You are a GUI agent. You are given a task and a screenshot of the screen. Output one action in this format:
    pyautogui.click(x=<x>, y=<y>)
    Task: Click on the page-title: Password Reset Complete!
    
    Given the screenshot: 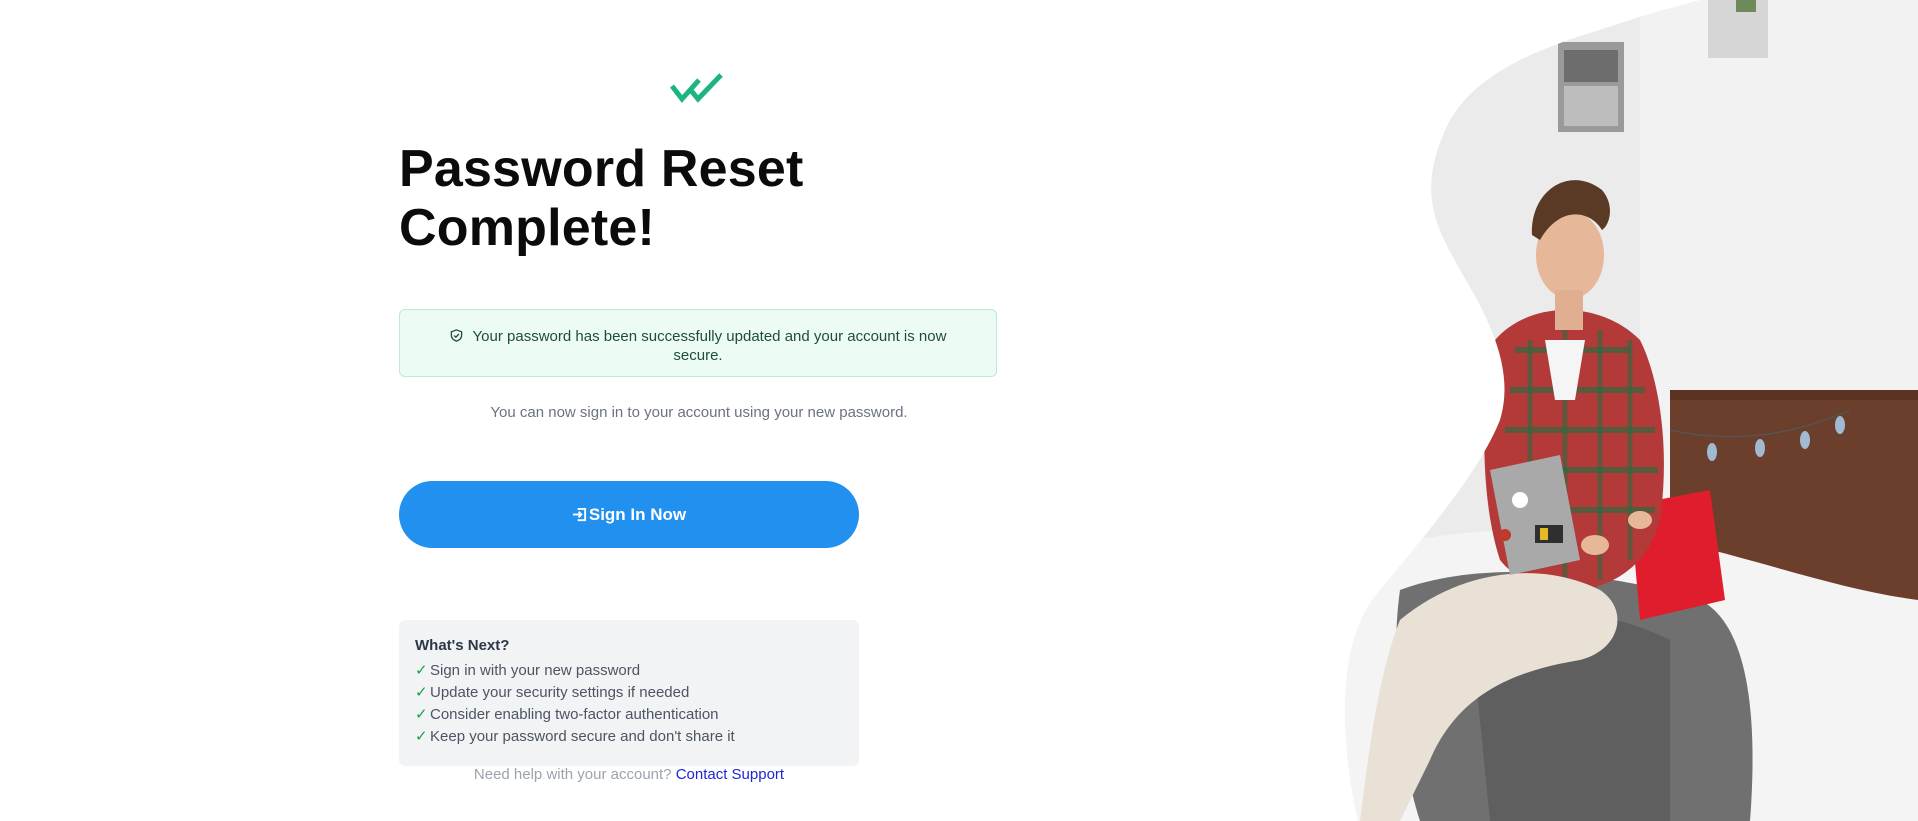 What is the action you would take?
    pyautogui.click(x=659, y=199)
    